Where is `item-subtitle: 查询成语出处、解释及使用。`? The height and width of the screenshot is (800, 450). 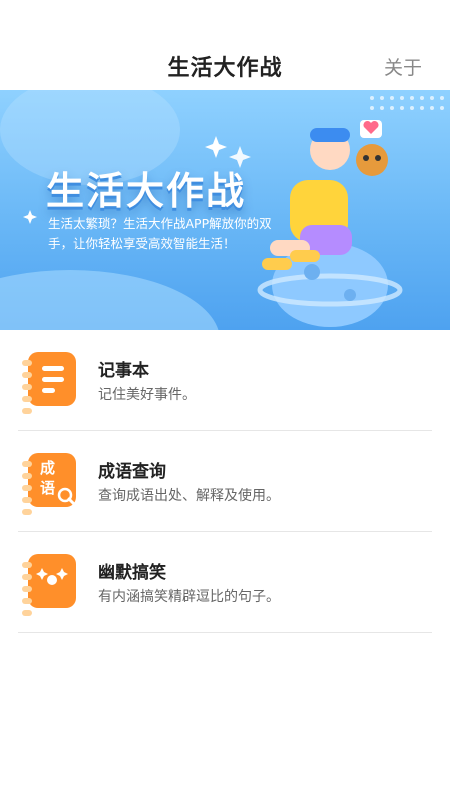 item-subtitle: 查询成语出处、解释及使用。 is located at coordinates (189, 496).